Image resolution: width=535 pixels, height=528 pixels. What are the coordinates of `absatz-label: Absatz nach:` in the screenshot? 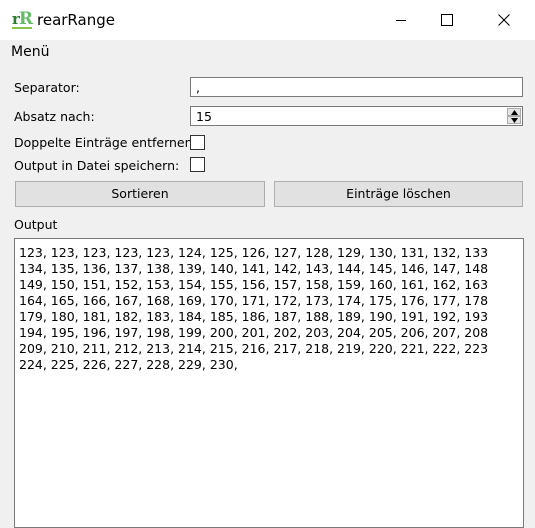 It's located at (54, 116).